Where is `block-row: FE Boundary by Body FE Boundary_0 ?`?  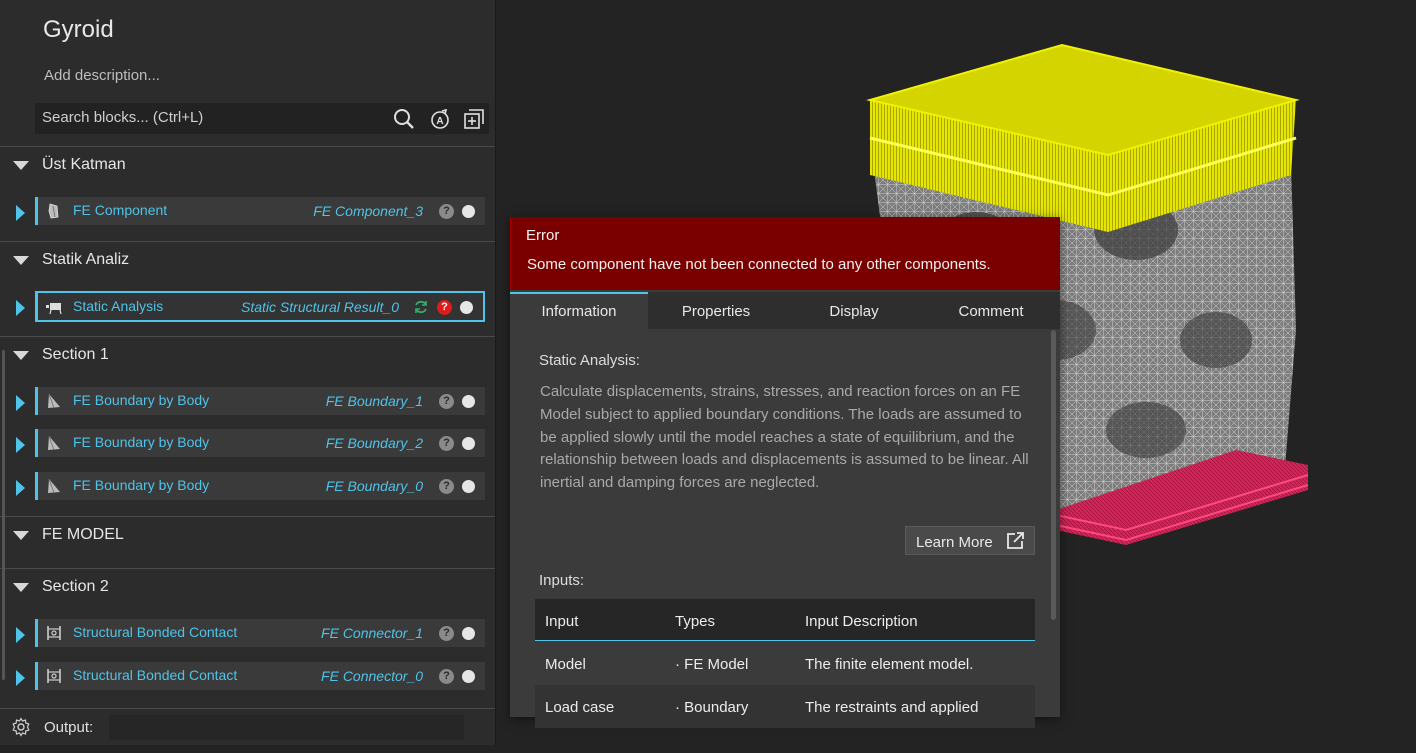 block-row: FE Boundary by Body FE Boundary_0 ? is located at coordinates (247, 488).